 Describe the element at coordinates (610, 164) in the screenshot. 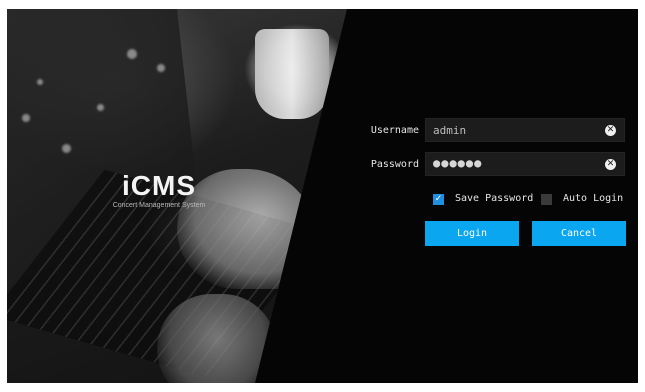

I see `clear-password-icon: ✕` at that location.